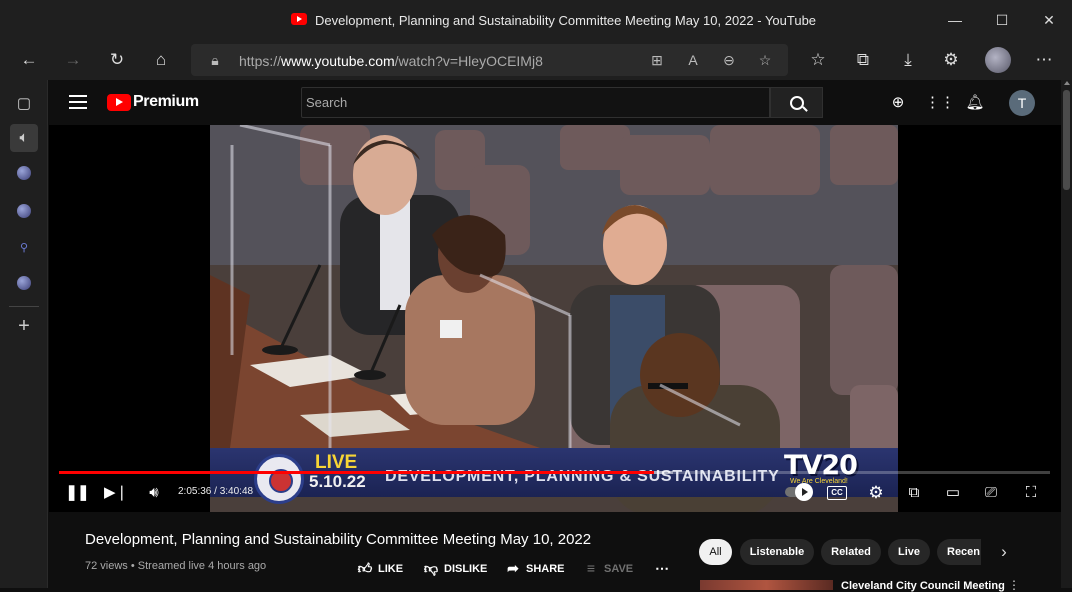 The image size is (1072, 592). I want to click on audio-tab-icon: 🔈︎, so click(24, 138).